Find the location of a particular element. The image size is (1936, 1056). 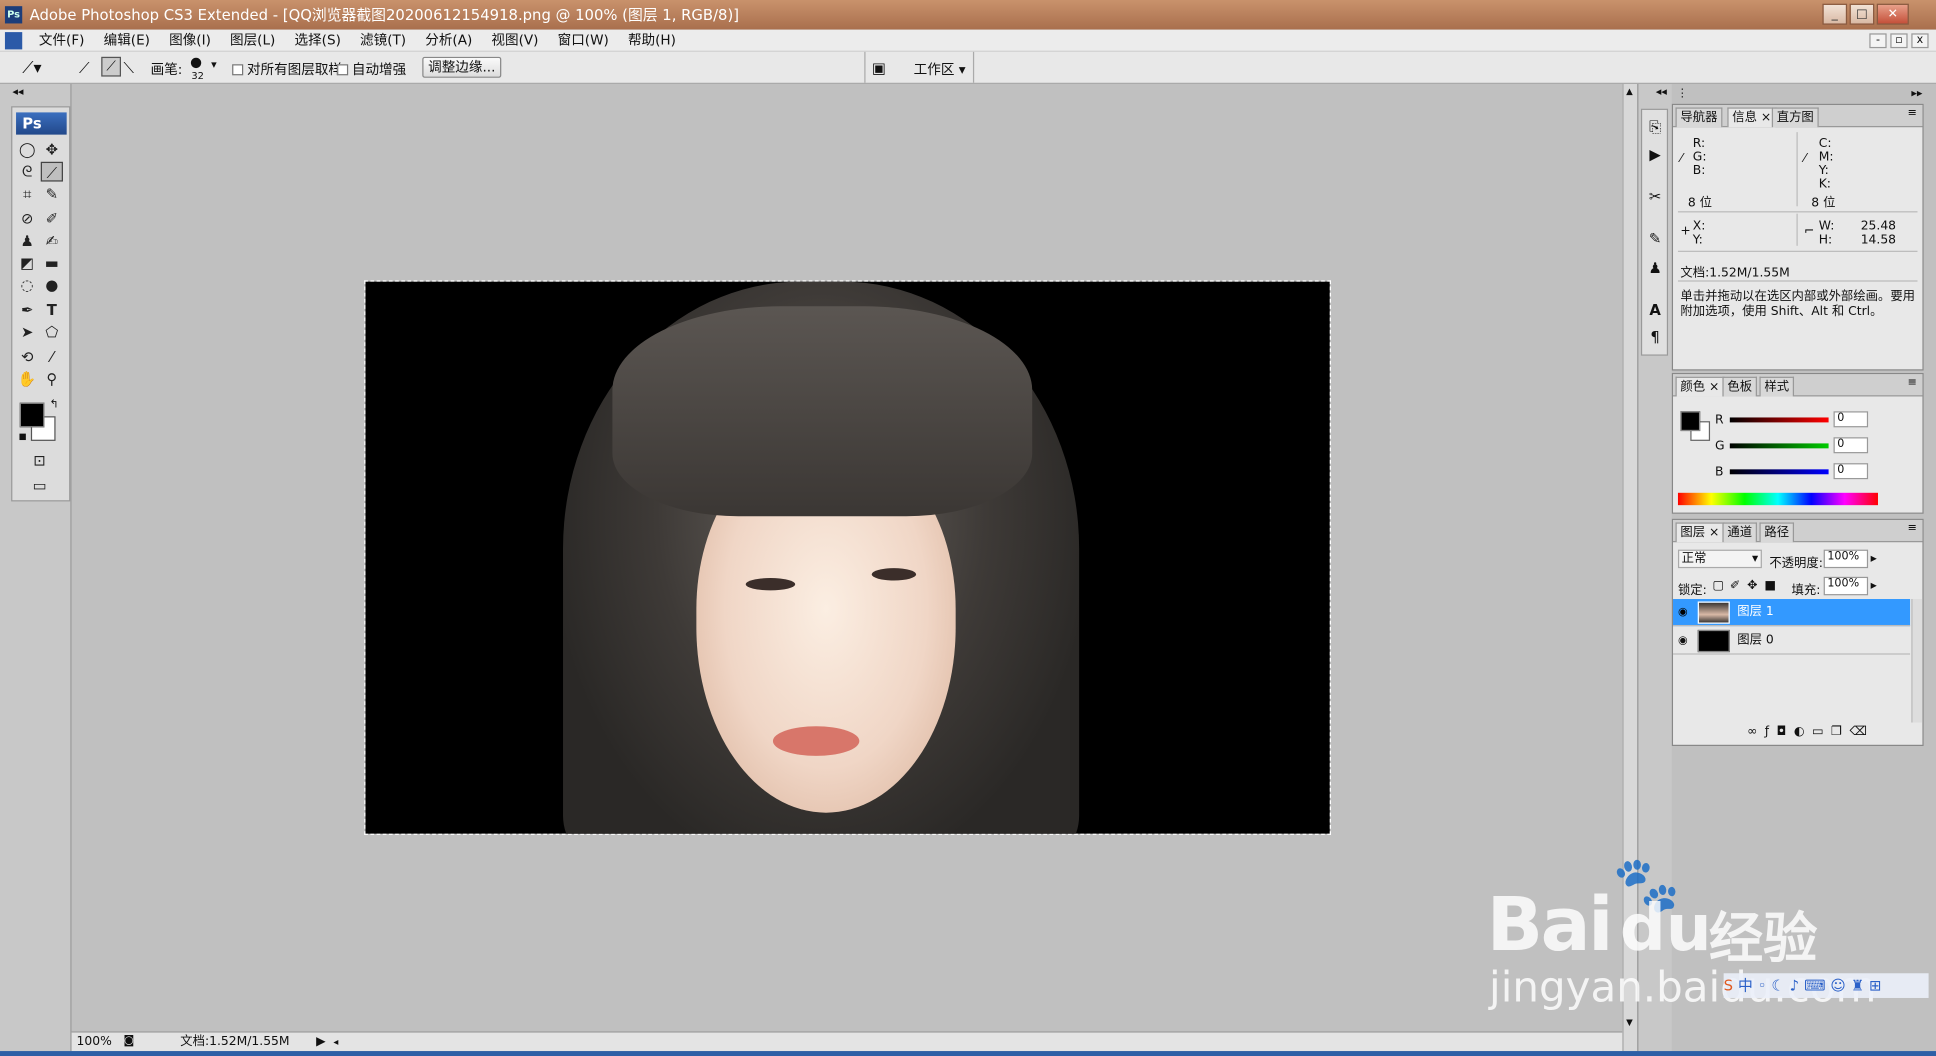

tab-layers: 图层 × is located at coordinates (1700, 532).